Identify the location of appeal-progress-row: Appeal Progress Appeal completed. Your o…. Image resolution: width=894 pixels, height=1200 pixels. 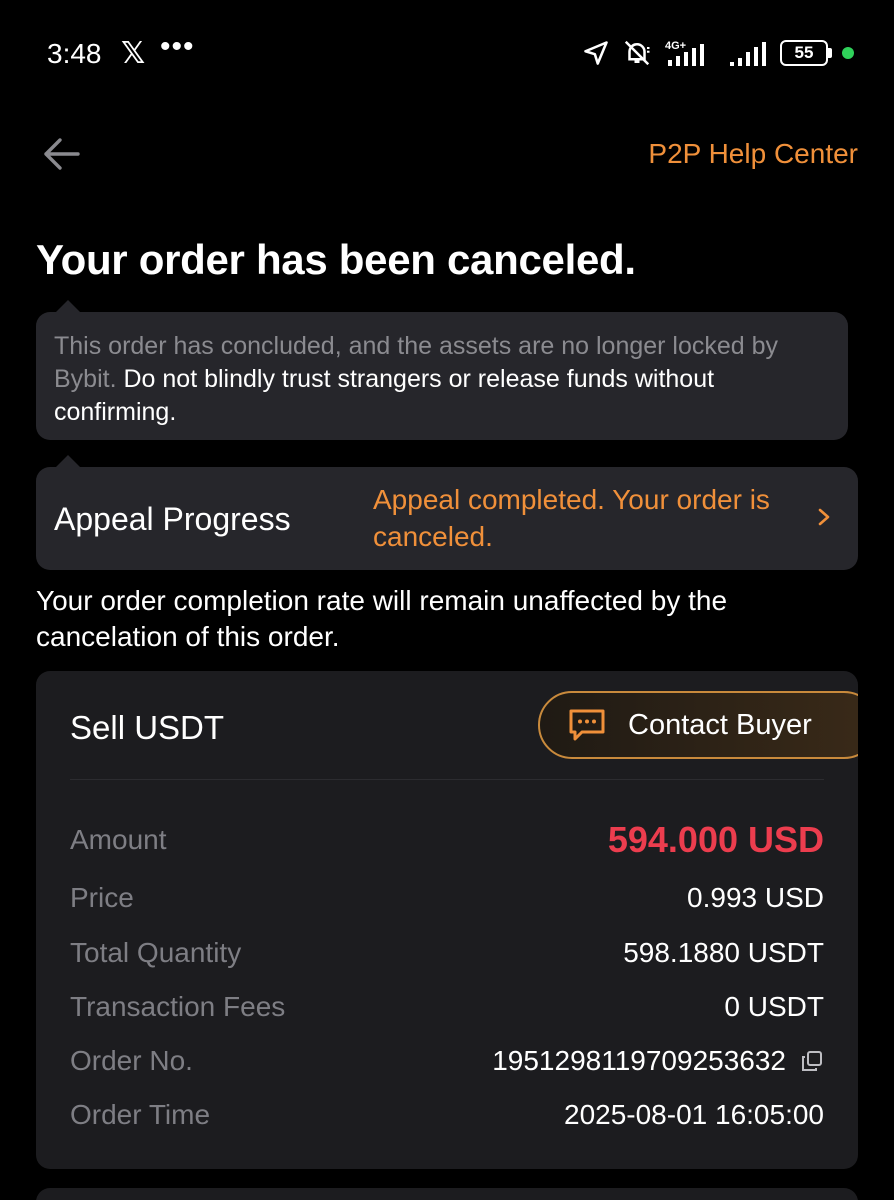
(447, 518).